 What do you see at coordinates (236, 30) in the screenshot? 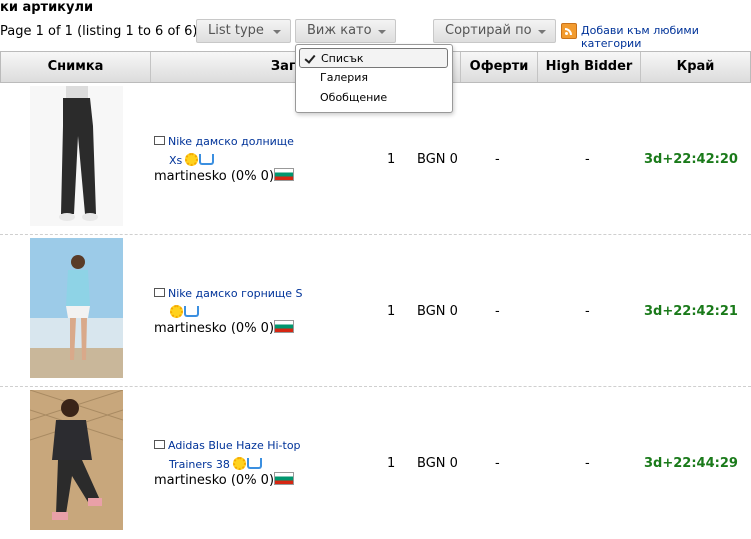
I see `list-type-label: List type` at bounding box center [236, 30].